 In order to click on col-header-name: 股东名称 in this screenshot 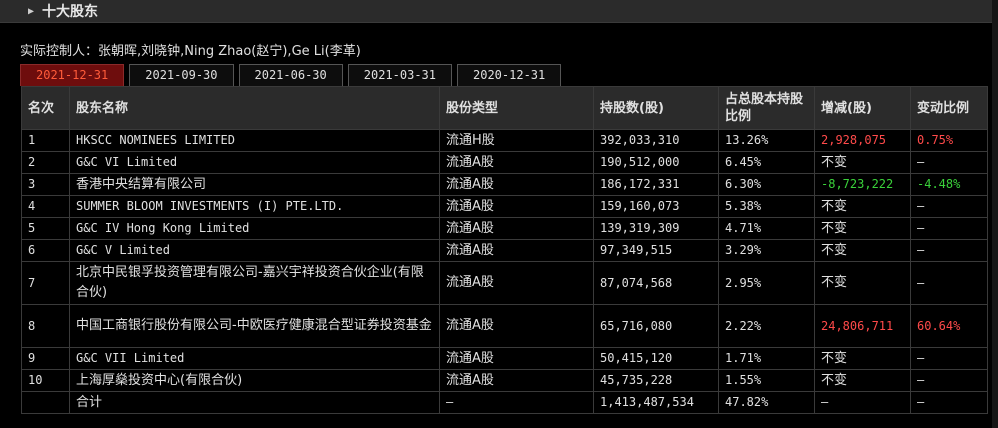, I will do `click(254, 108)`.